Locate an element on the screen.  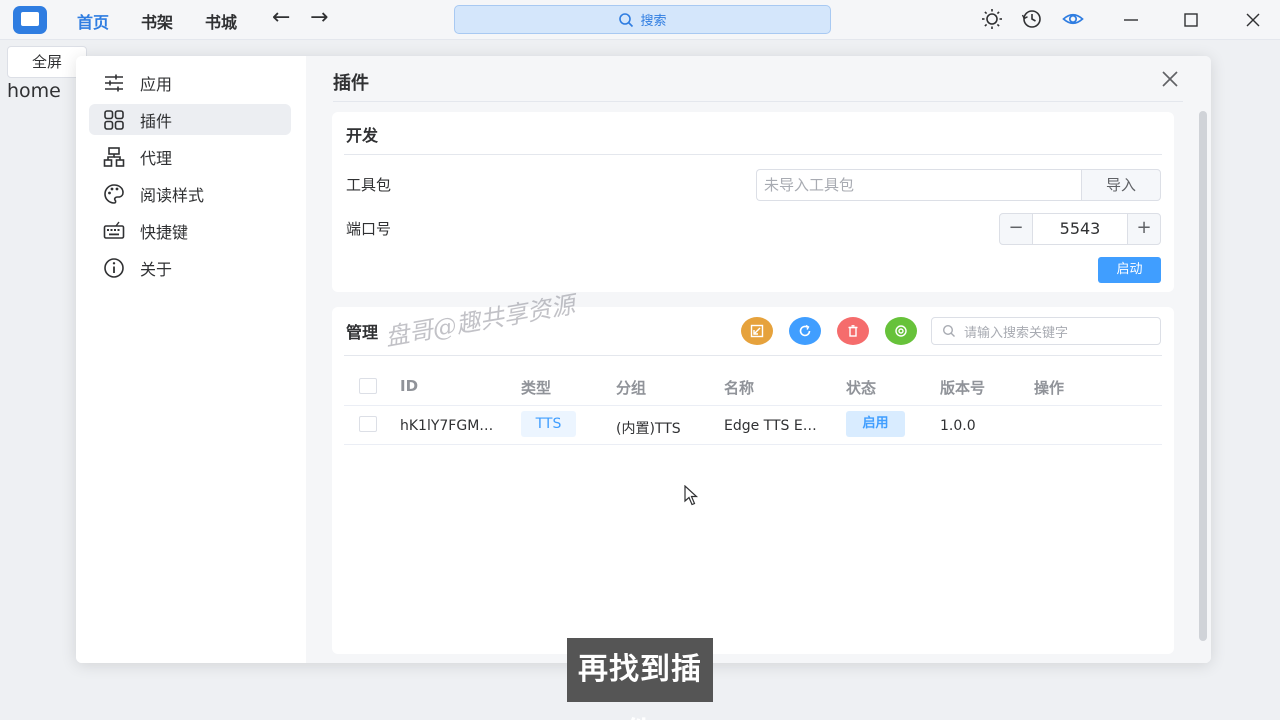
back-arrow-icon: ← is located at coordinates (281, 17).